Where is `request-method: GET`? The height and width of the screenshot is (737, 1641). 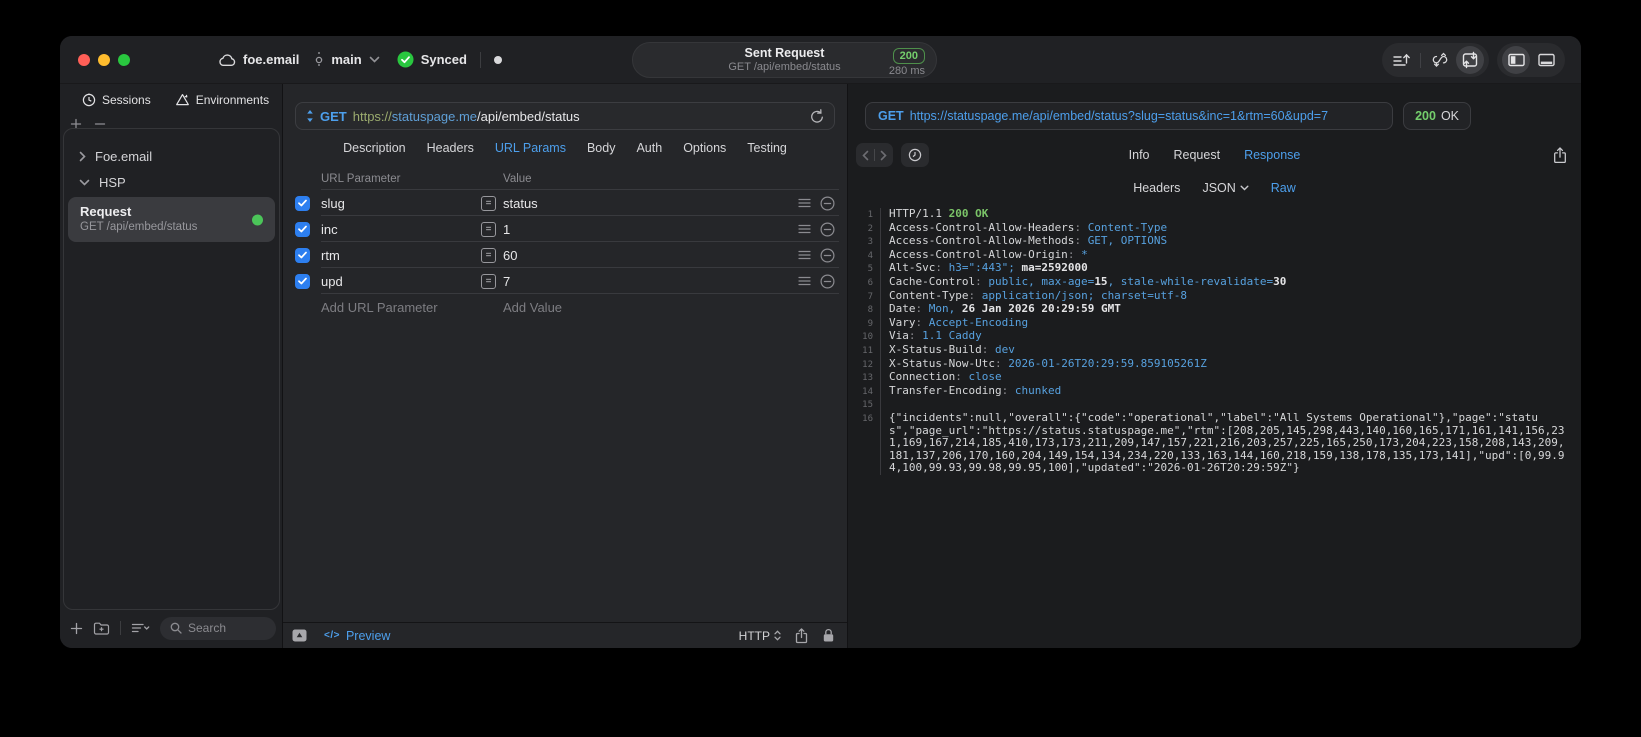 request-method: GET is located at coordinates (333, 116).